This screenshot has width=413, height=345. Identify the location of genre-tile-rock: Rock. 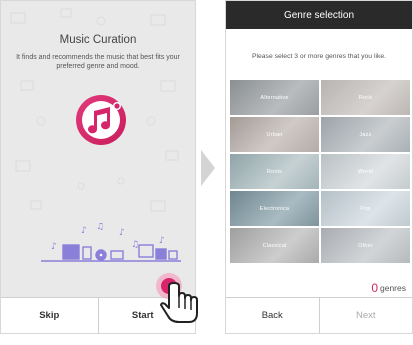
(365, 97).